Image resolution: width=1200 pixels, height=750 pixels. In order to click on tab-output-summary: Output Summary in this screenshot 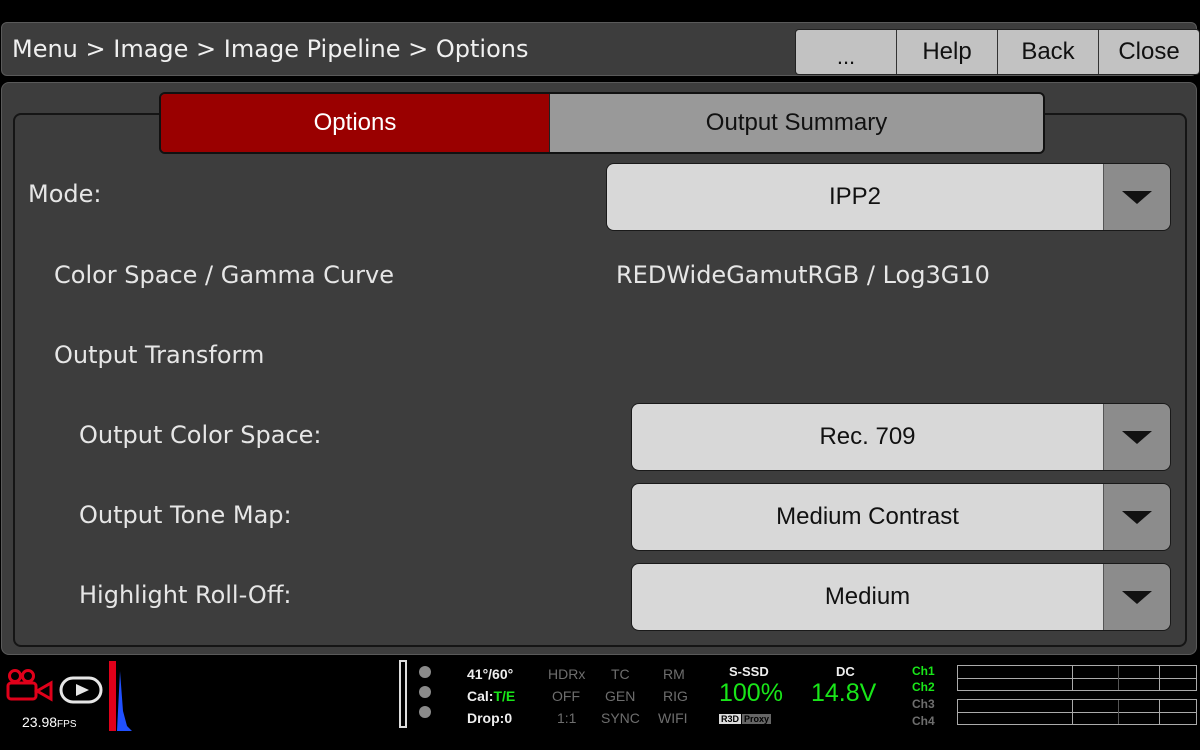, I will do `click(796, 123)`.